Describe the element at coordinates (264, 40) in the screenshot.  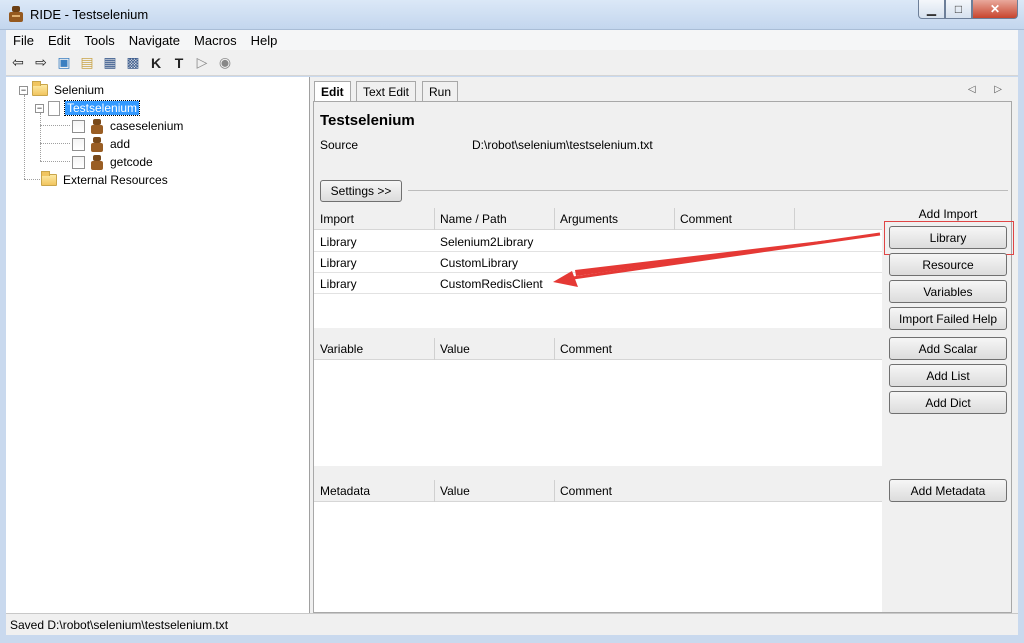
I see `menu-help: Help` at that location.